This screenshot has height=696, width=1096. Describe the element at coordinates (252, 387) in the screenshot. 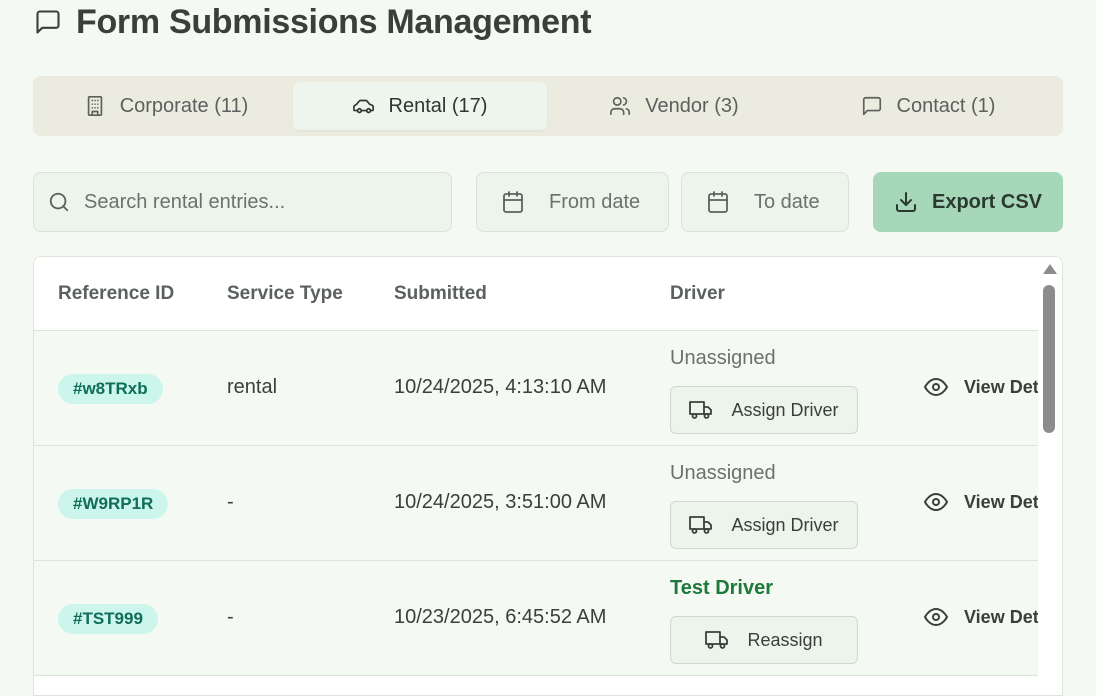

I see `service-type-cell: rental` at that location.